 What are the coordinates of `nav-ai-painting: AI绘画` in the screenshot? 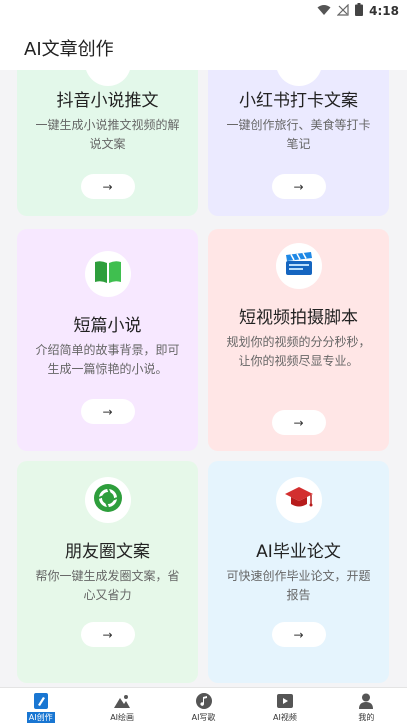 It's located at (121, 707).